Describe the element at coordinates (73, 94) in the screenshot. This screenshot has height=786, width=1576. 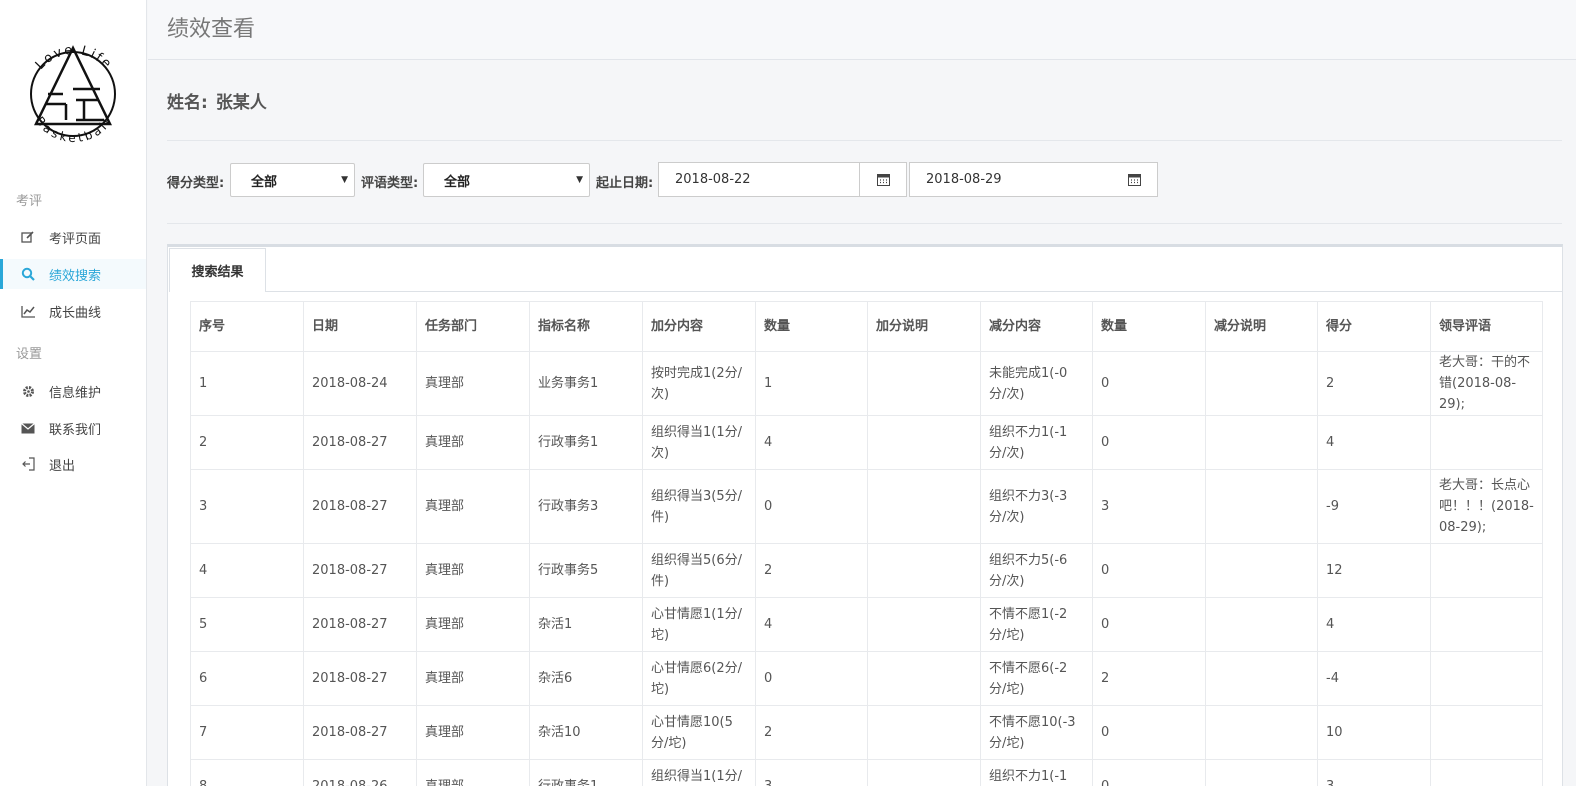
I see `love-life-basketball-logo: Love Life Basketball` at that location.